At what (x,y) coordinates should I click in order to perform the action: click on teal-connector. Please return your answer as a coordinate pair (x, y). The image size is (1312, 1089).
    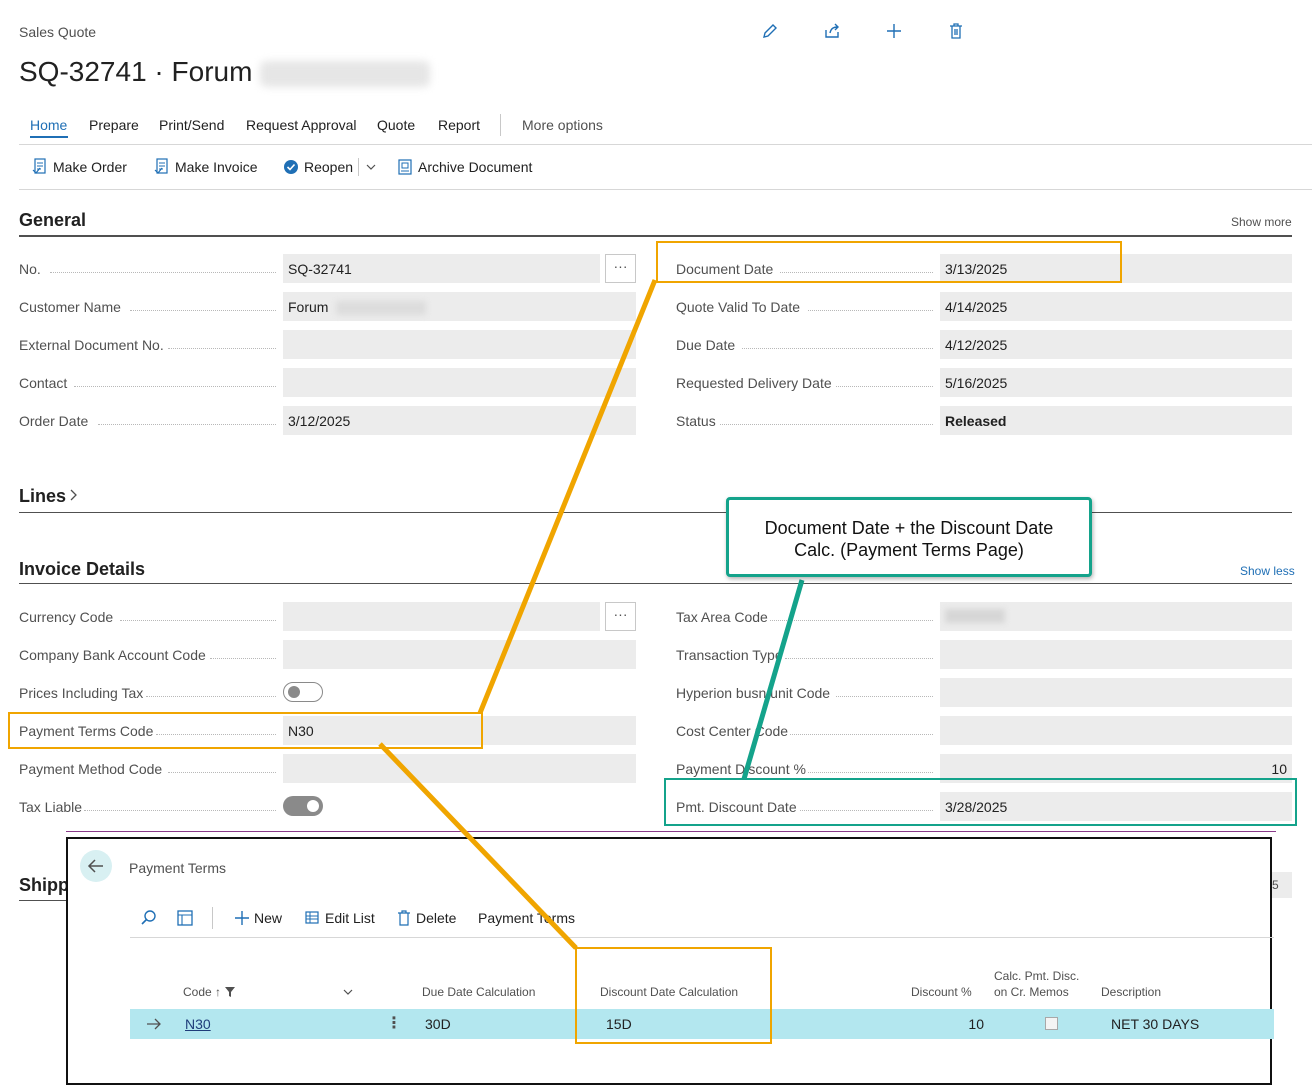
    Looking at the image, I should click on (773, 679).